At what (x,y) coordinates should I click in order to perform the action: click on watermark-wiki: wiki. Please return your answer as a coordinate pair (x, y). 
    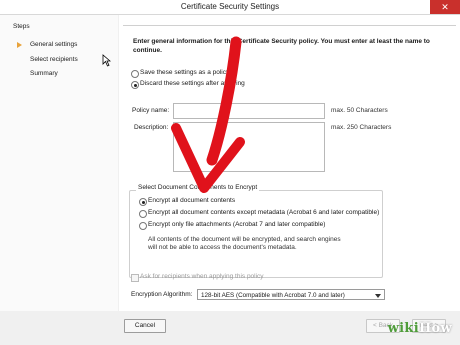
    Looking at the image, I should click on (403, 328).